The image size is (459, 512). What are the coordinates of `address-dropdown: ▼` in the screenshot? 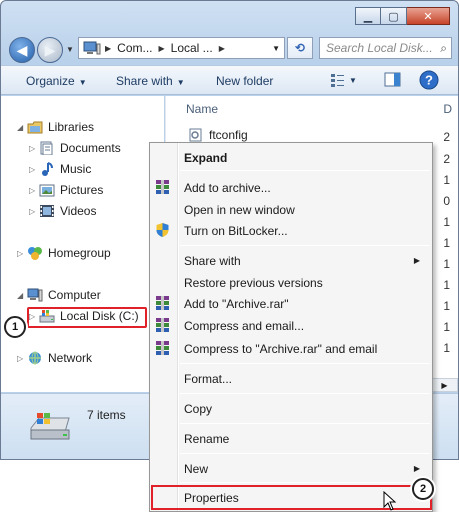 It's located at (276, 48).